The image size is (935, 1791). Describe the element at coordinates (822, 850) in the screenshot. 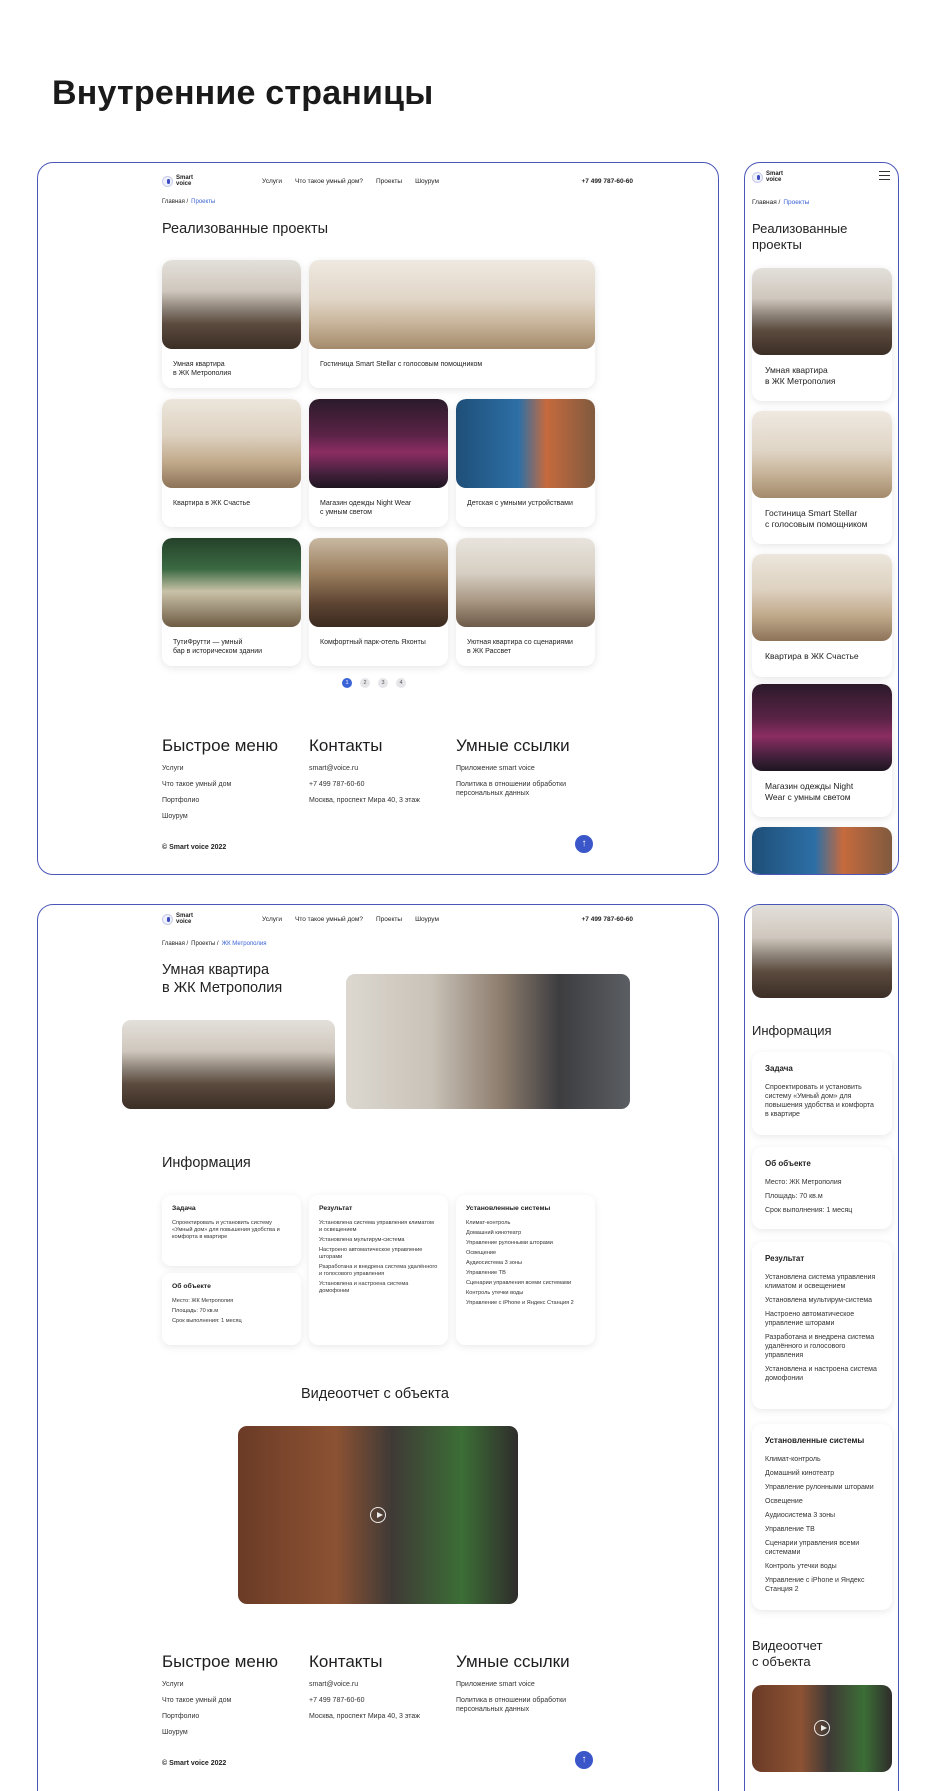

I see `project-card` at that location.